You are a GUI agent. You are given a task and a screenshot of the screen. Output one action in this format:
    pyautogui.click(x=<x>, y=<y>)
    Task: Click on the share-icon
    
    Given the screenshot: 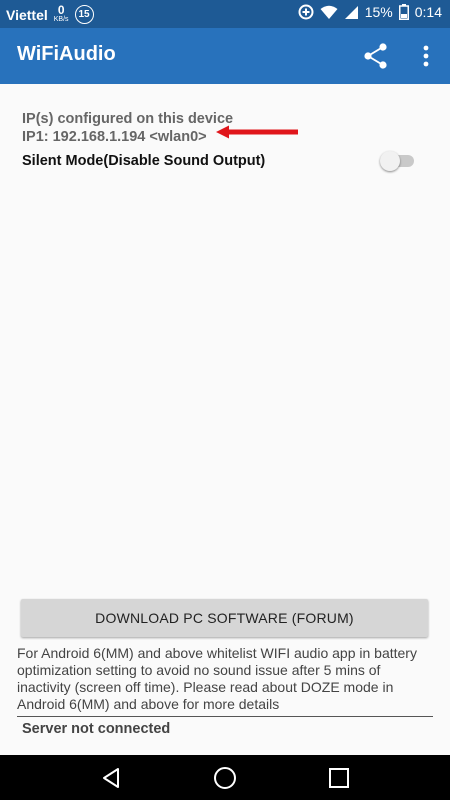 What is the action you would take?
    pyautogui.click(x=375, y=56)
    